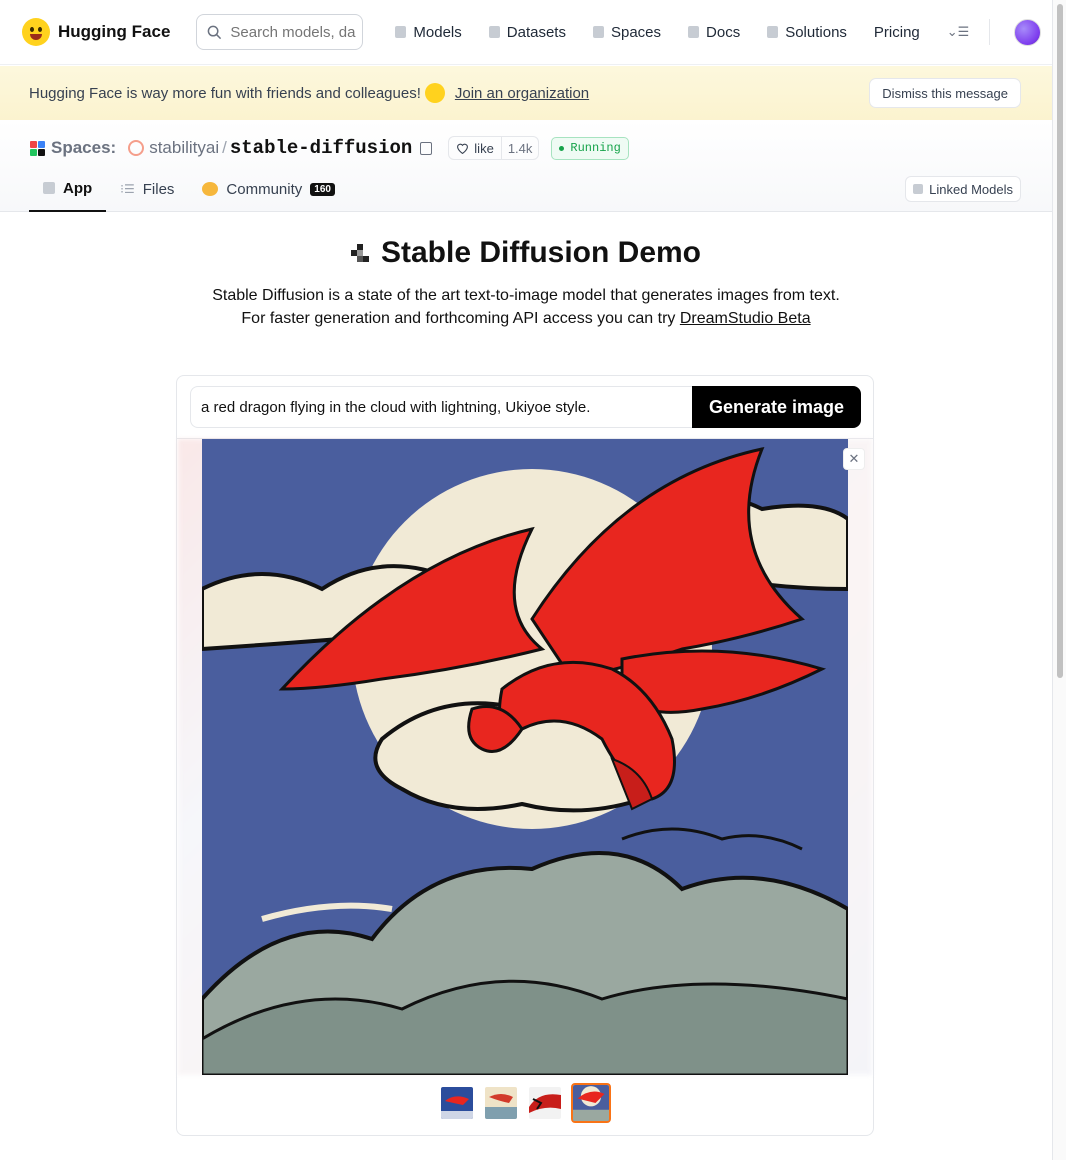  Describe the element at coordinates (78, 188) in the screenshot. I see `tab-app-label: App` at that location.